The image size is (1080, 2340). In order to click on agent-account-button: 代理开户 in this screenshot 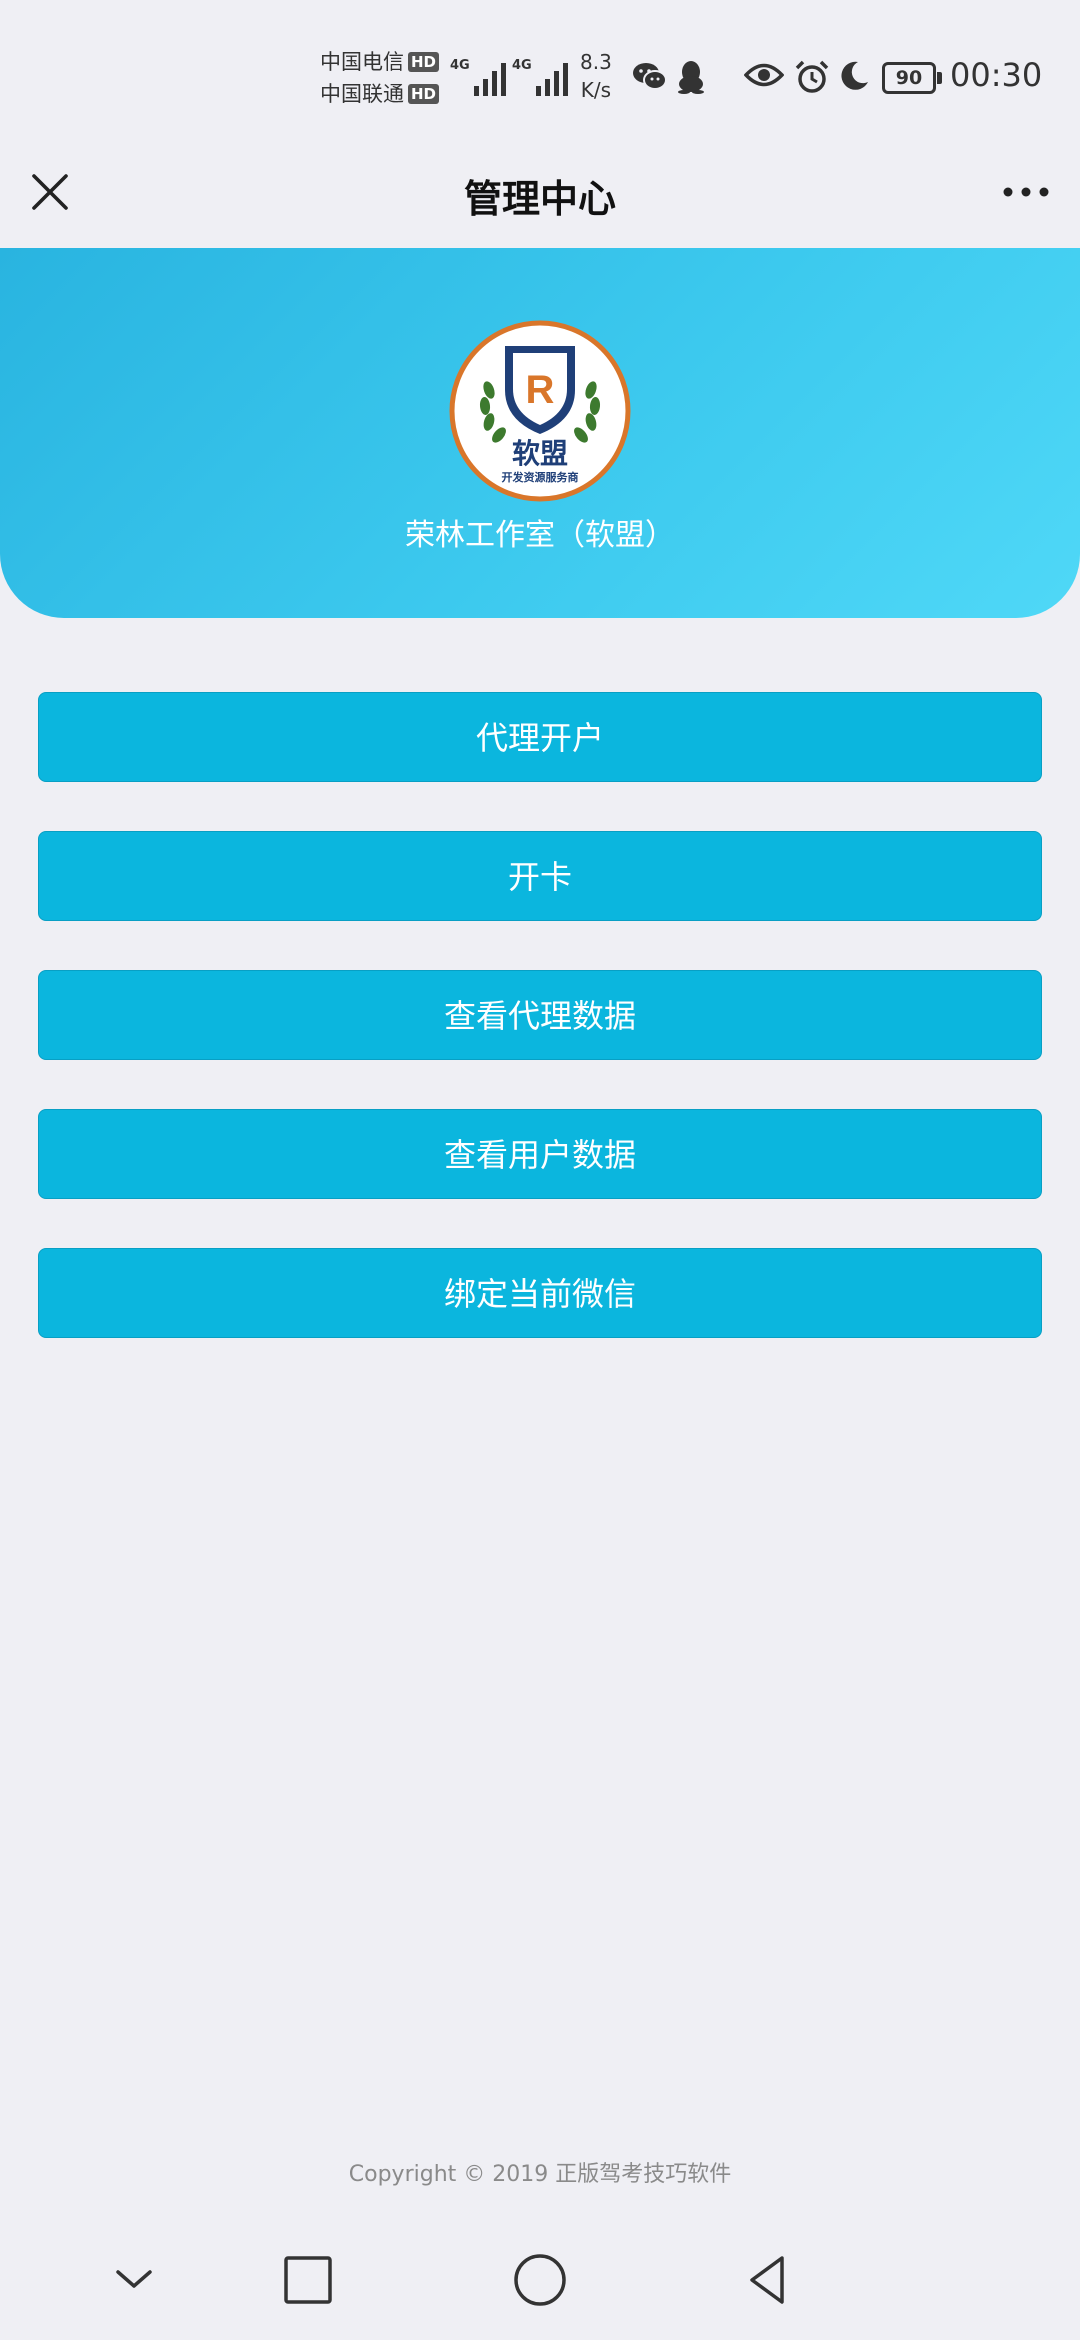, I will do `click(540, 737)`.